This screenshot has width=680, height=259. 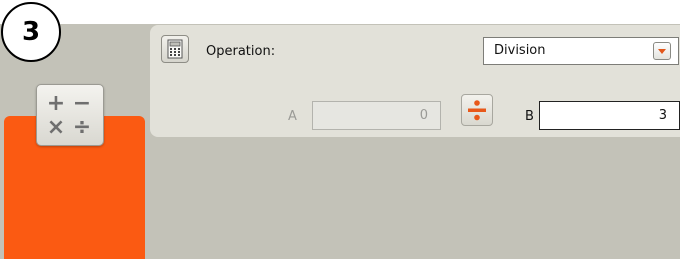 I want to click on plus-symbol: +, so click(x=56, y=103).